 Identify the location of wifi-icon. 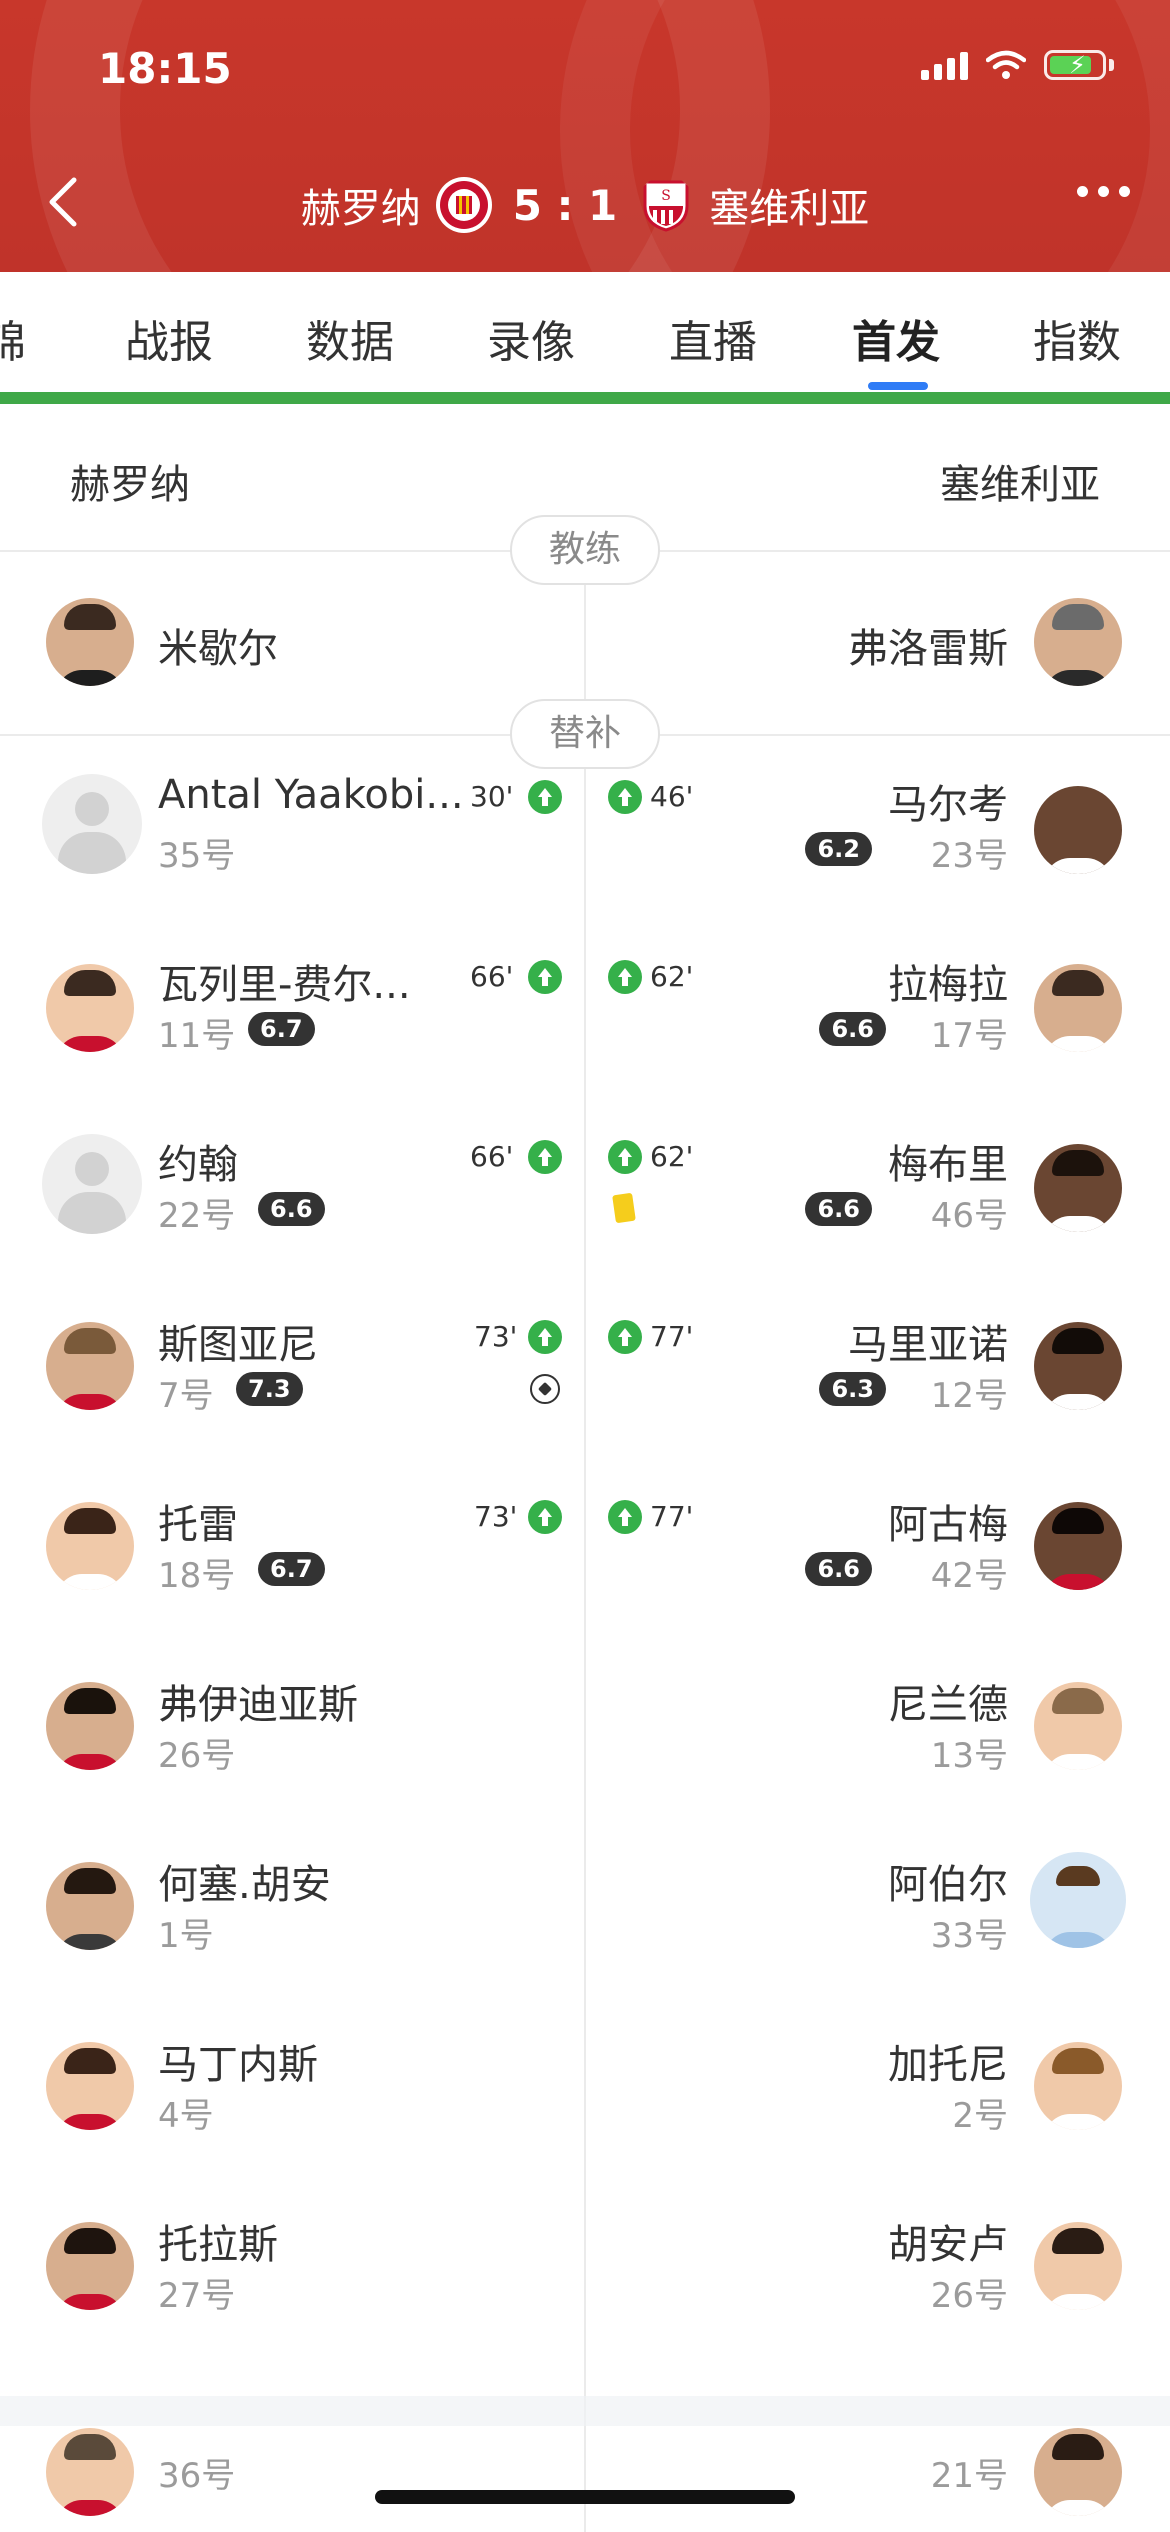
(1006, 64).